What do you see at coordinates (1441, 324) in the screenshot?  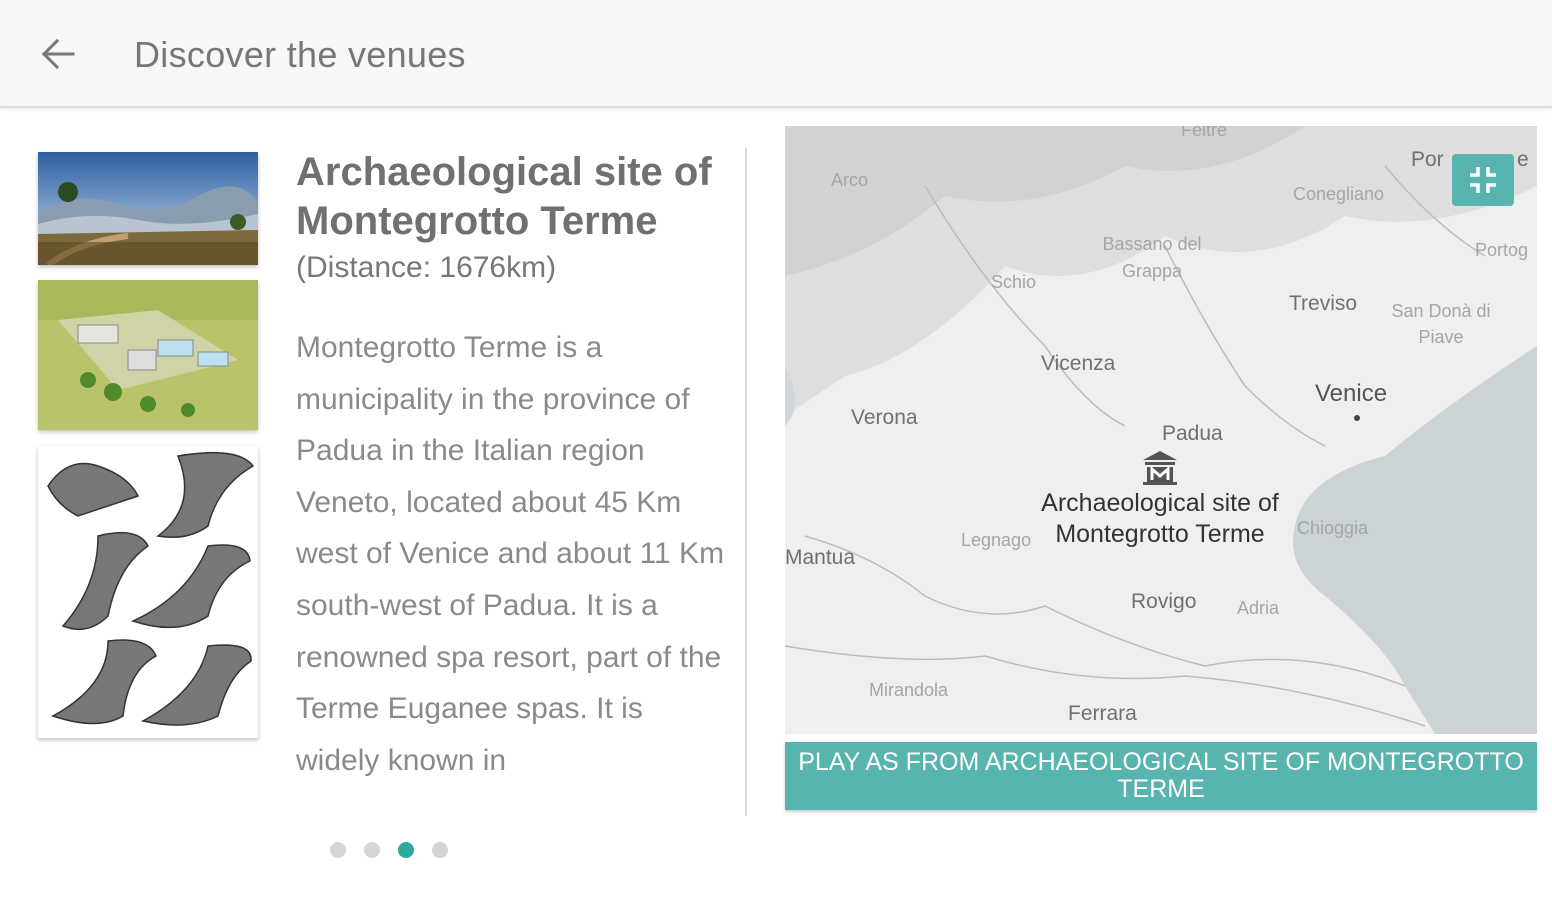 I see `map-label-san-dona: San Donà di Piave` at bounding box center [1441, 324].